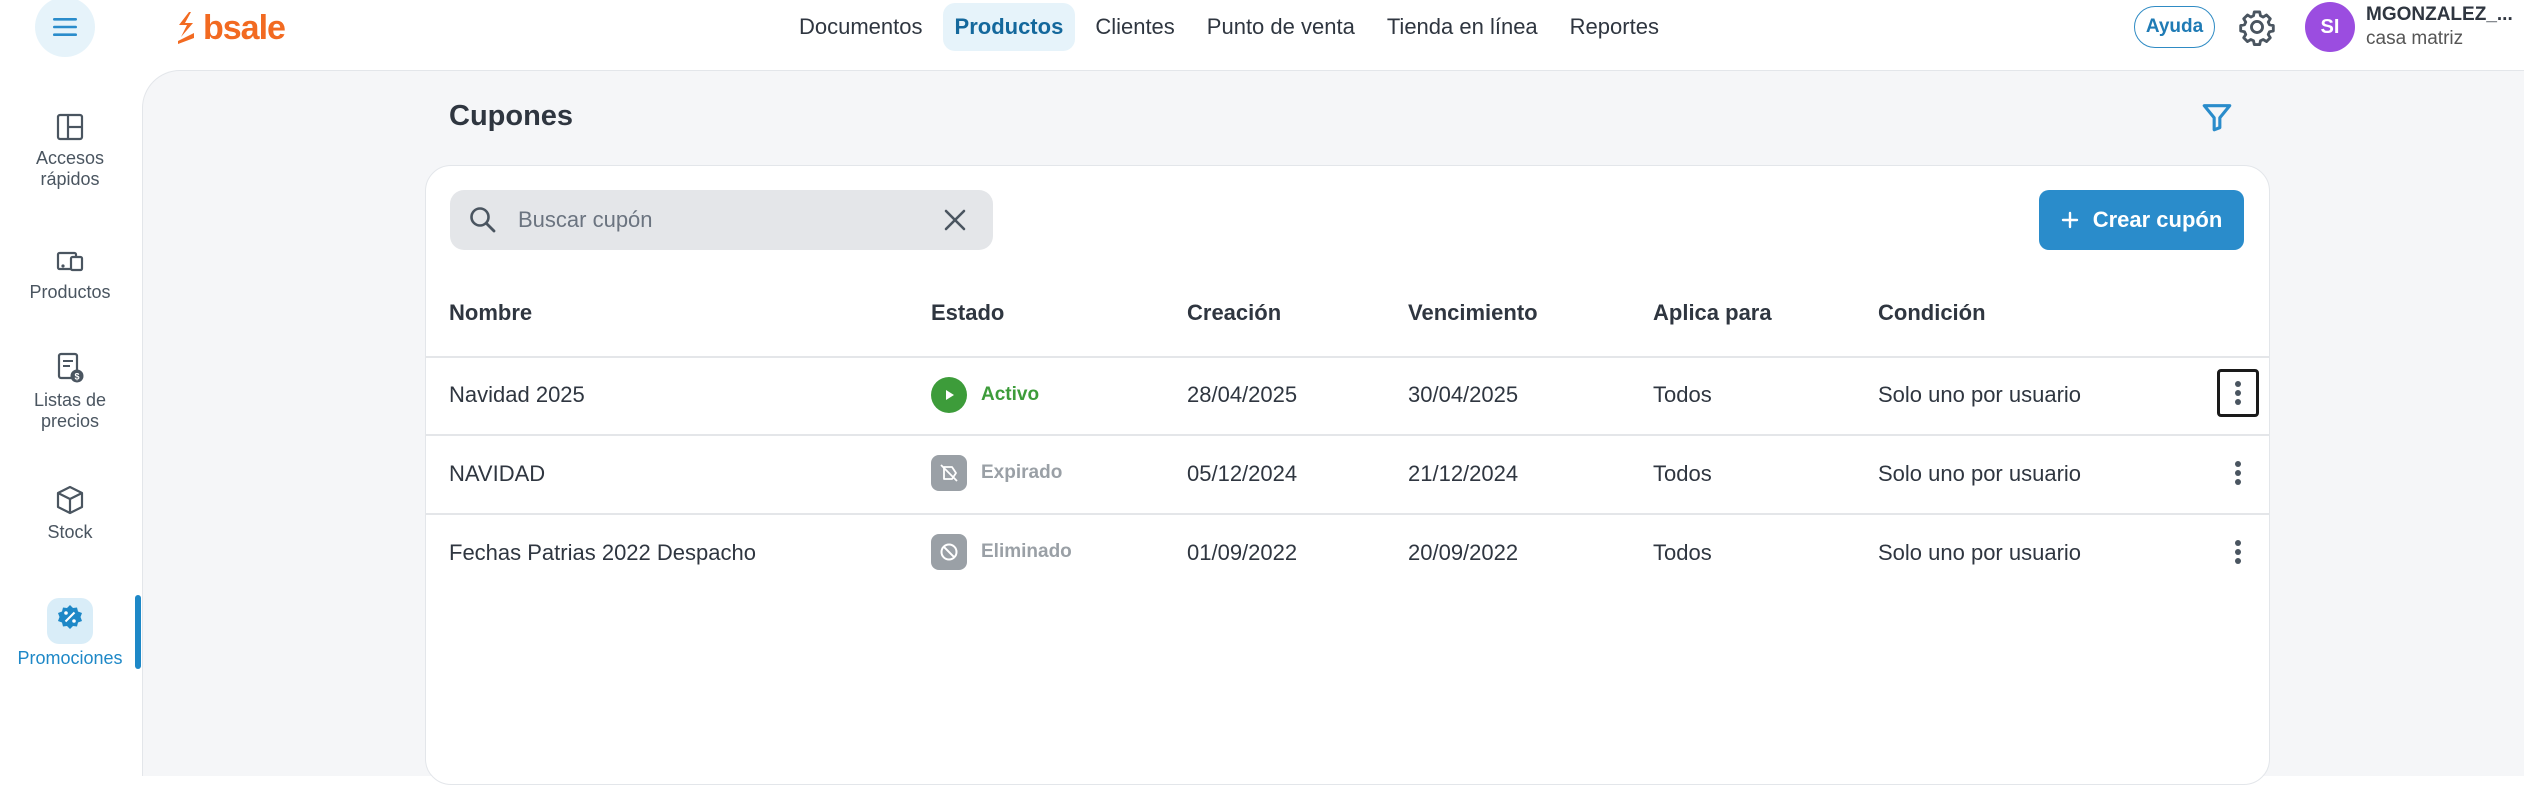 The width and height of the screenshot is (2524, 785). I want to click on products-icon, so click(70, 261).